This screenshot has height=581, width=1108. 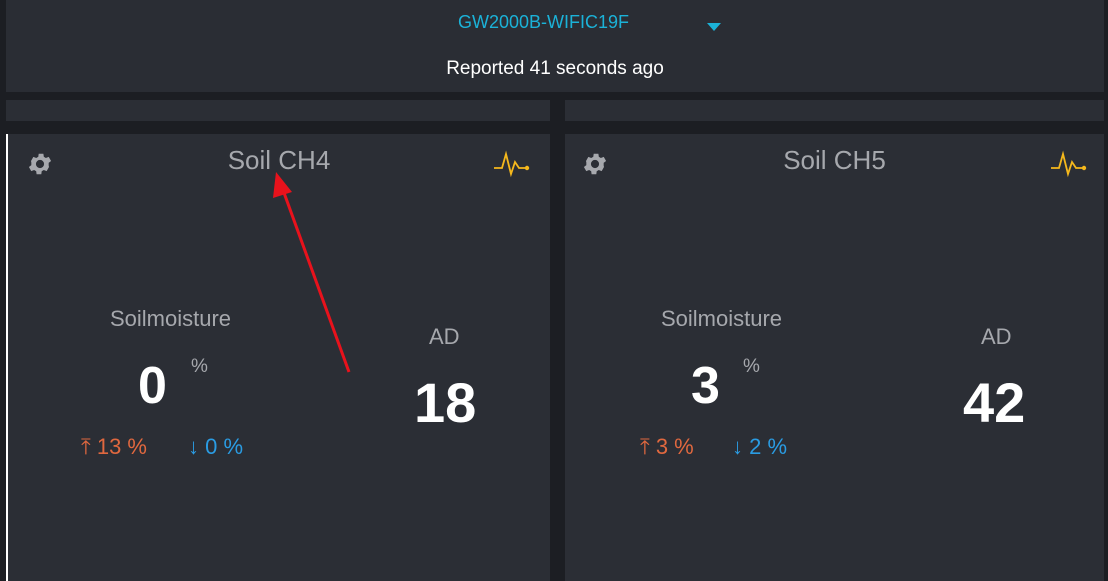 I want to click on reported-status: Reported 41 seconds ago, so click(x=555, y=68).